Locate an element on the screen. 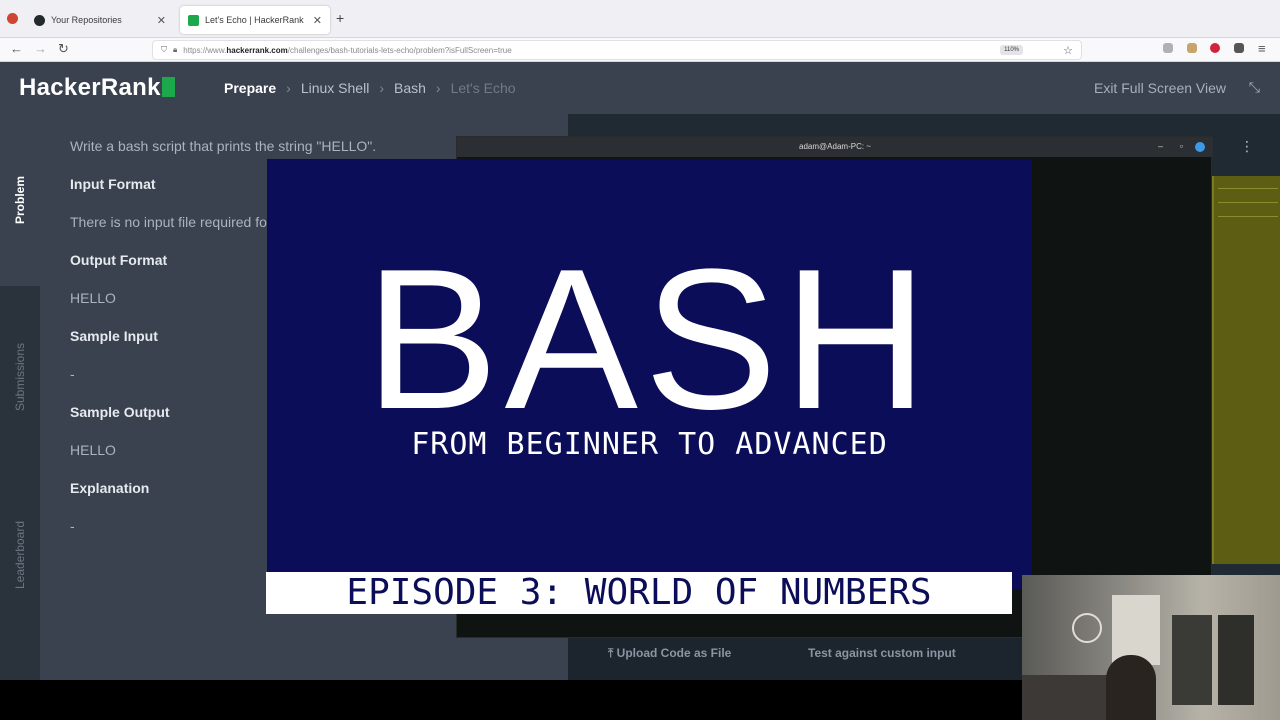  presenter is located at coordinates (1131, 687).